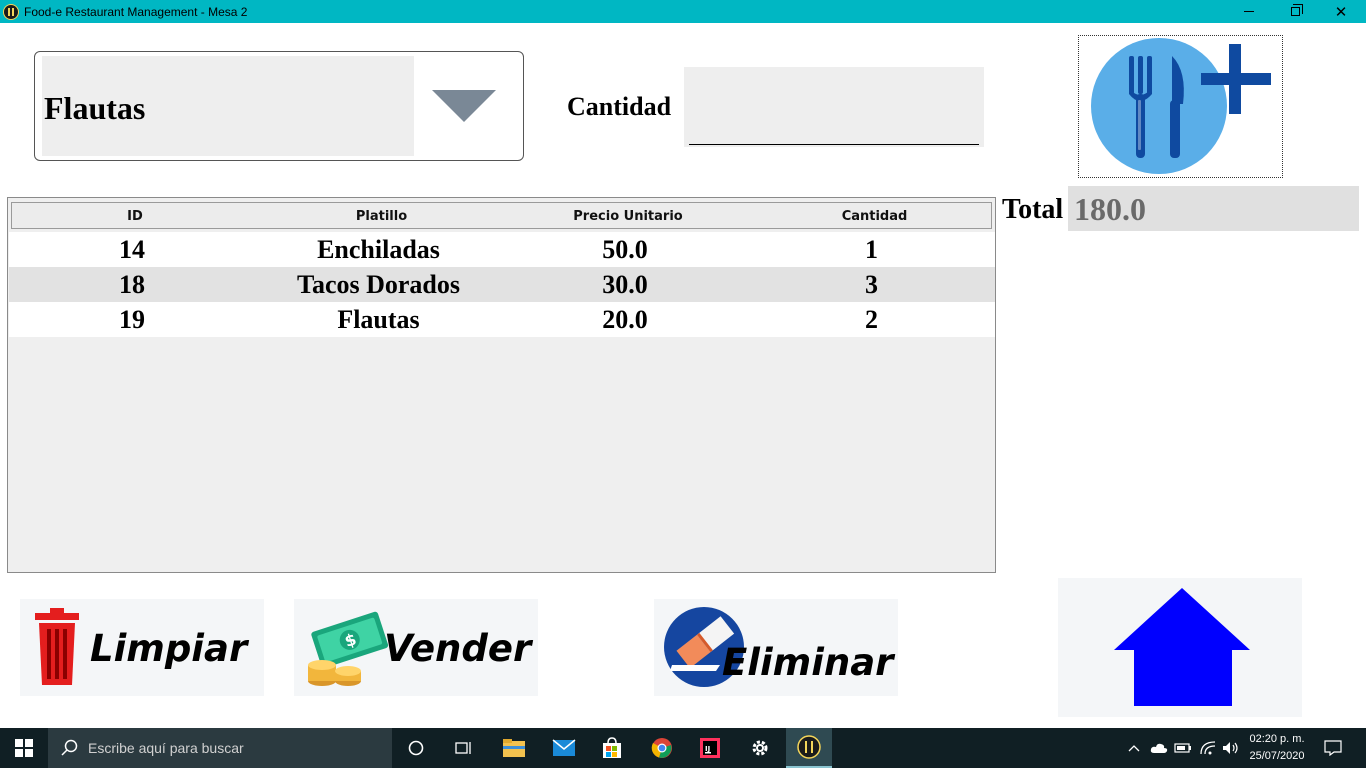 The height and width of the screenshot is (768, 1366). I want to click on cell-id: 19, so click(132, 319).